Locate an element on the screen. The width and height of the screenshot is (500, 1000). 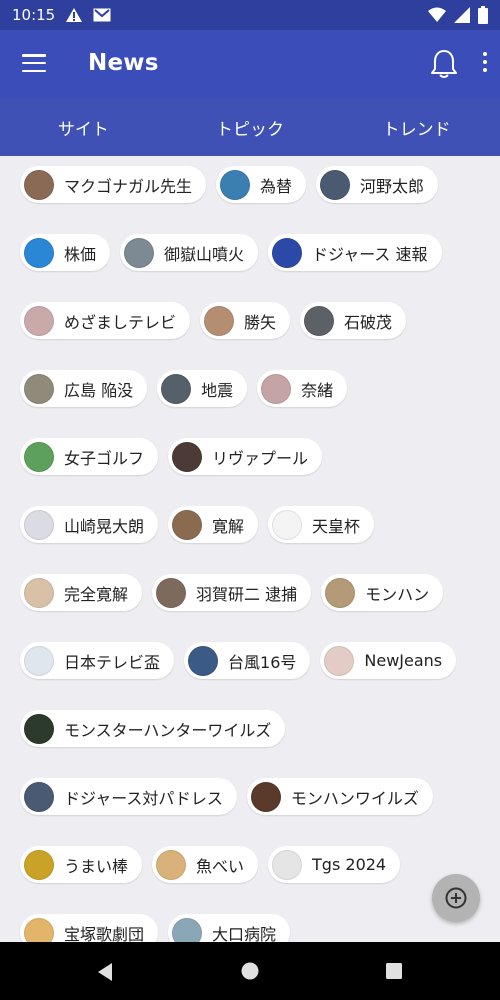
trend-chip: ドジャース 速報 is located at coordinates (355, 252).